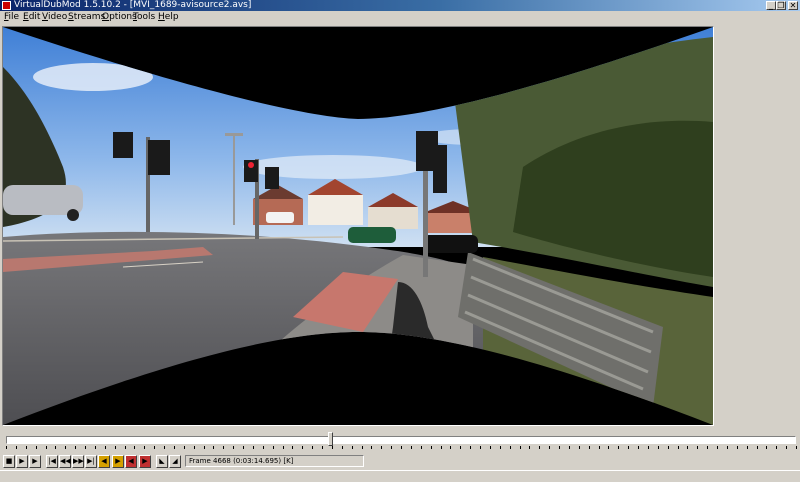 The height and width of the screenshot is (482, 800). Describe the element at coordinates (144, 17) in the screenshot. I see `menu-tools: Tools` at that location.